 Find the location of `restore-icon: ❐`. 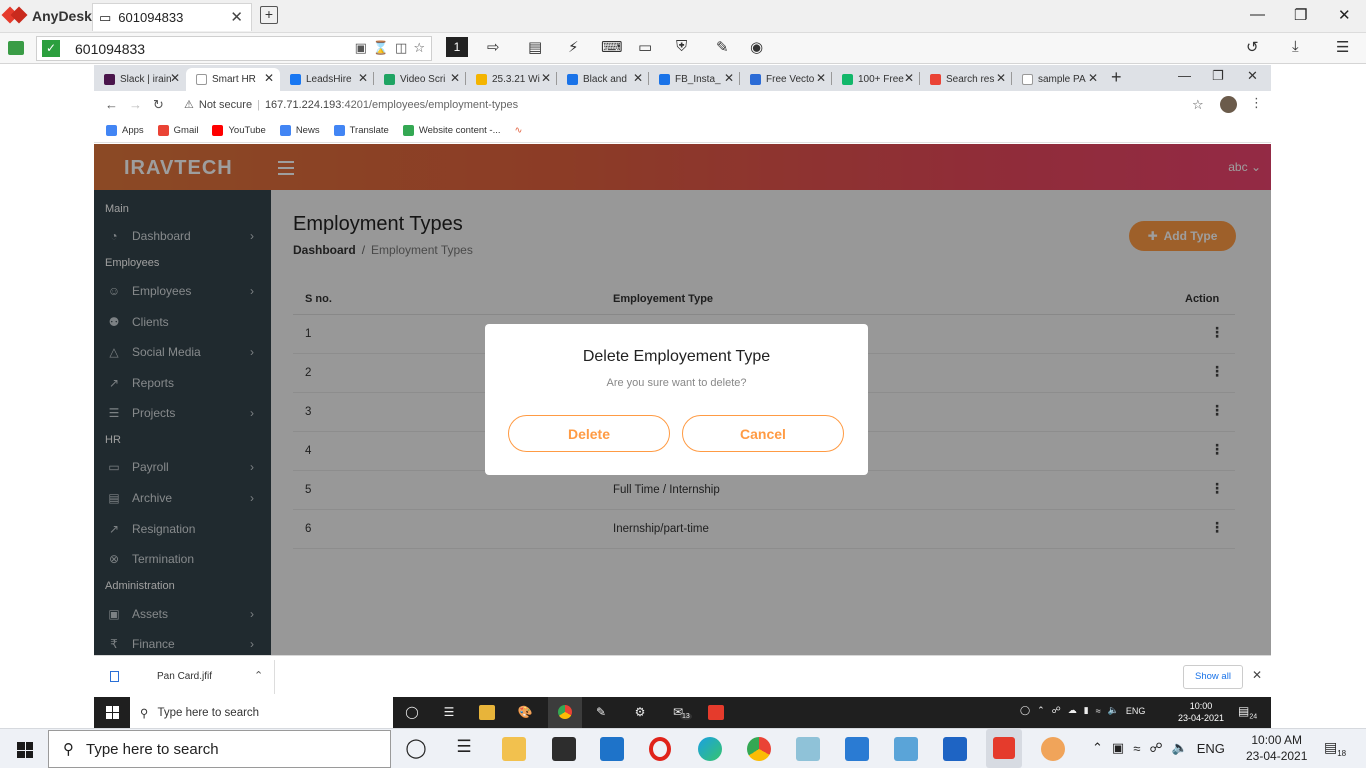

restore-icon: ❐ is located at coordinates (1300, 15).